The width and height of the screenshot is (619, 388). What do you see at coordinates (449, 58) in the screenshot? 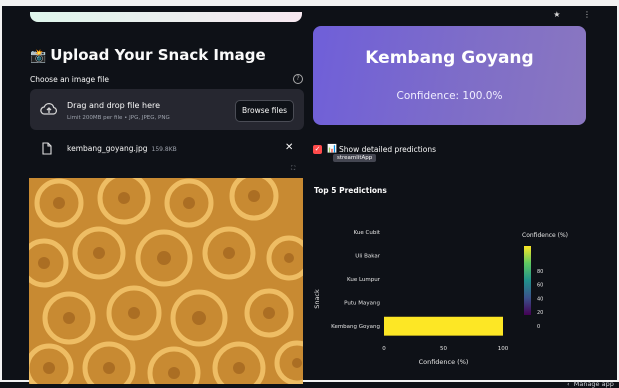
I see `predicted-label: Kembang Goyang` at bounding box center [449, 58].